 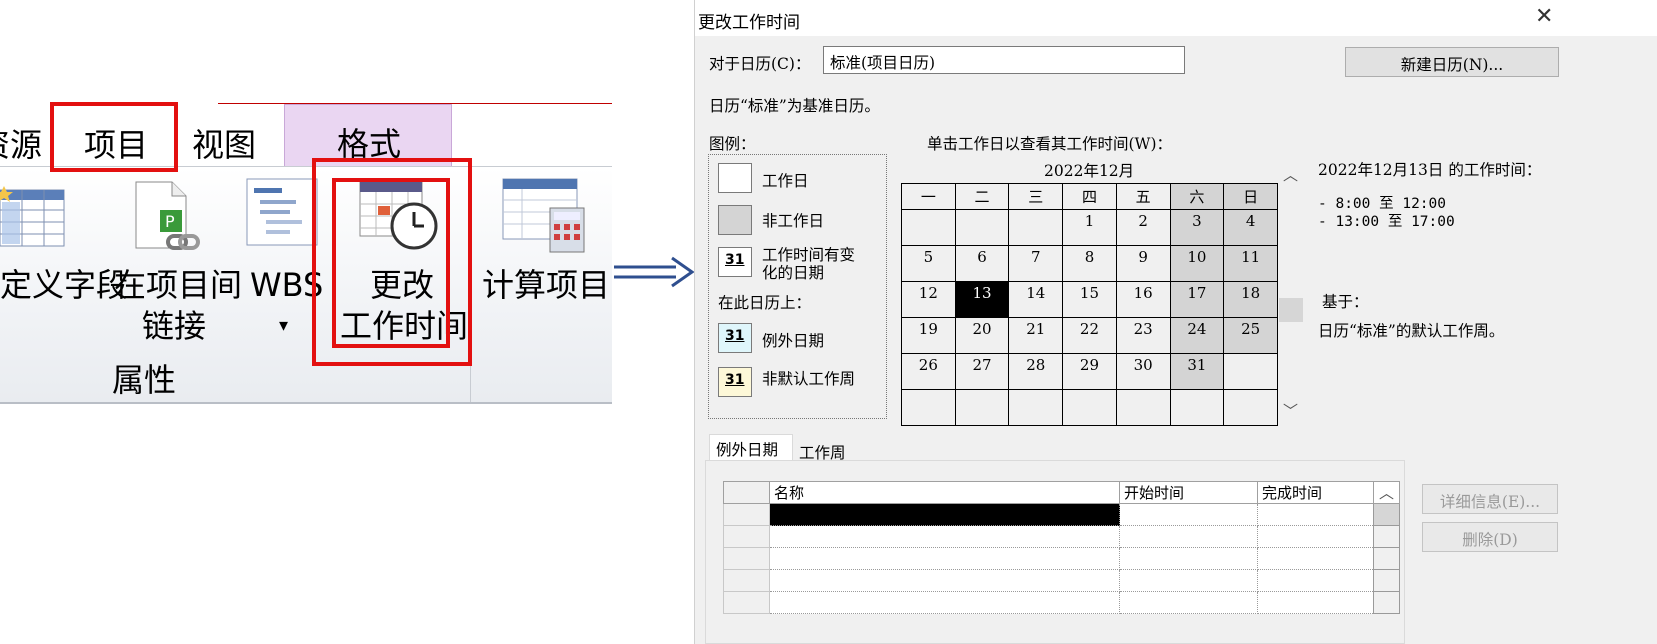 What do you see at coordinates (1036, 196) in the screenshot?
I see `weekday-header: 三` at bounding box center [1036, 196].